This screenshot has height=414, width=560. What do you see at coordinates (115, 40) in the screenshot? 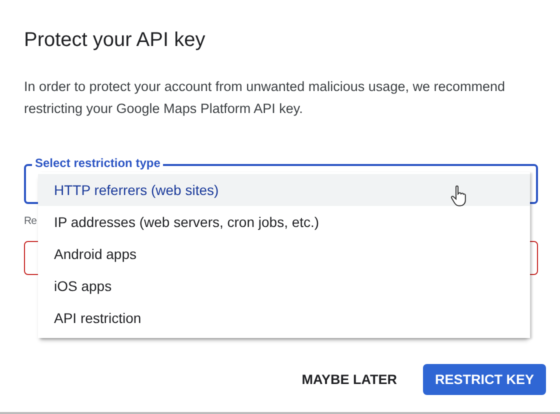
I see `dialog-title: Protect your API key` at bounding box center [115, 40].